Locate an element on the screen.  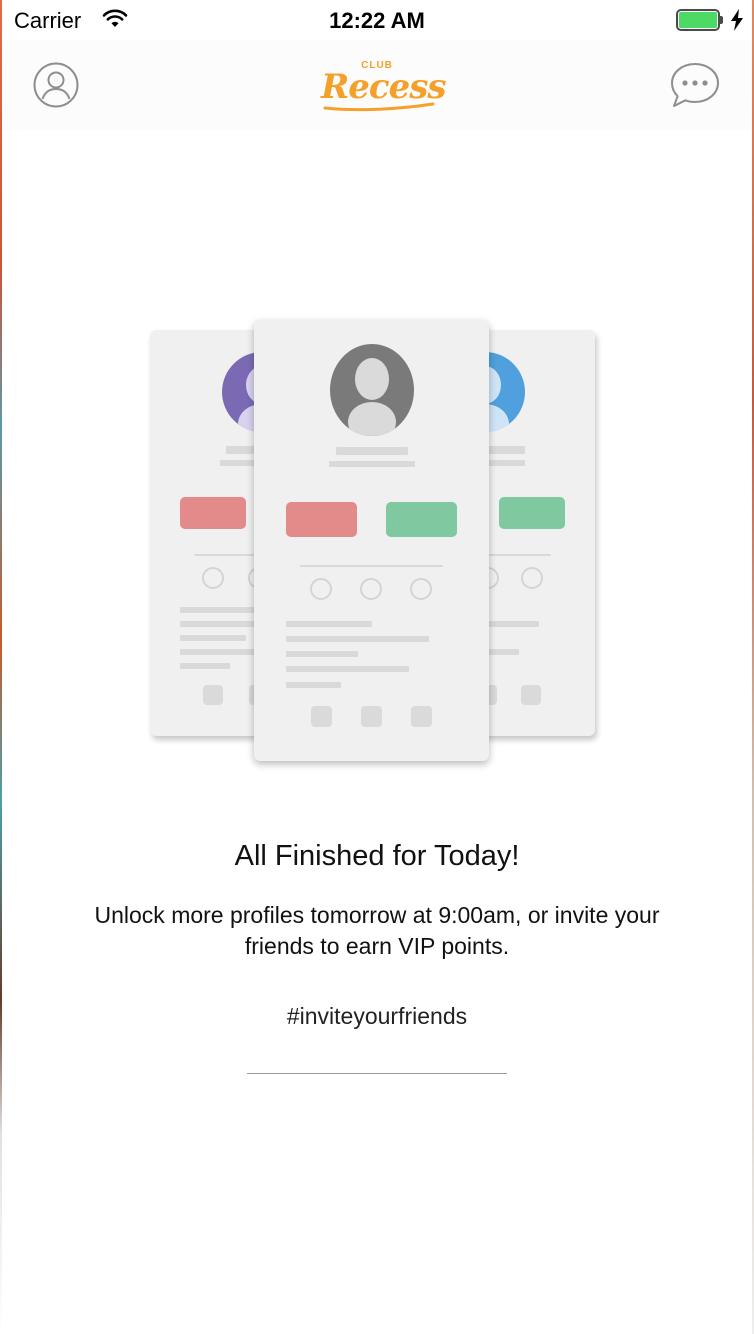
battery-icon is located at coordinates (700, 20).